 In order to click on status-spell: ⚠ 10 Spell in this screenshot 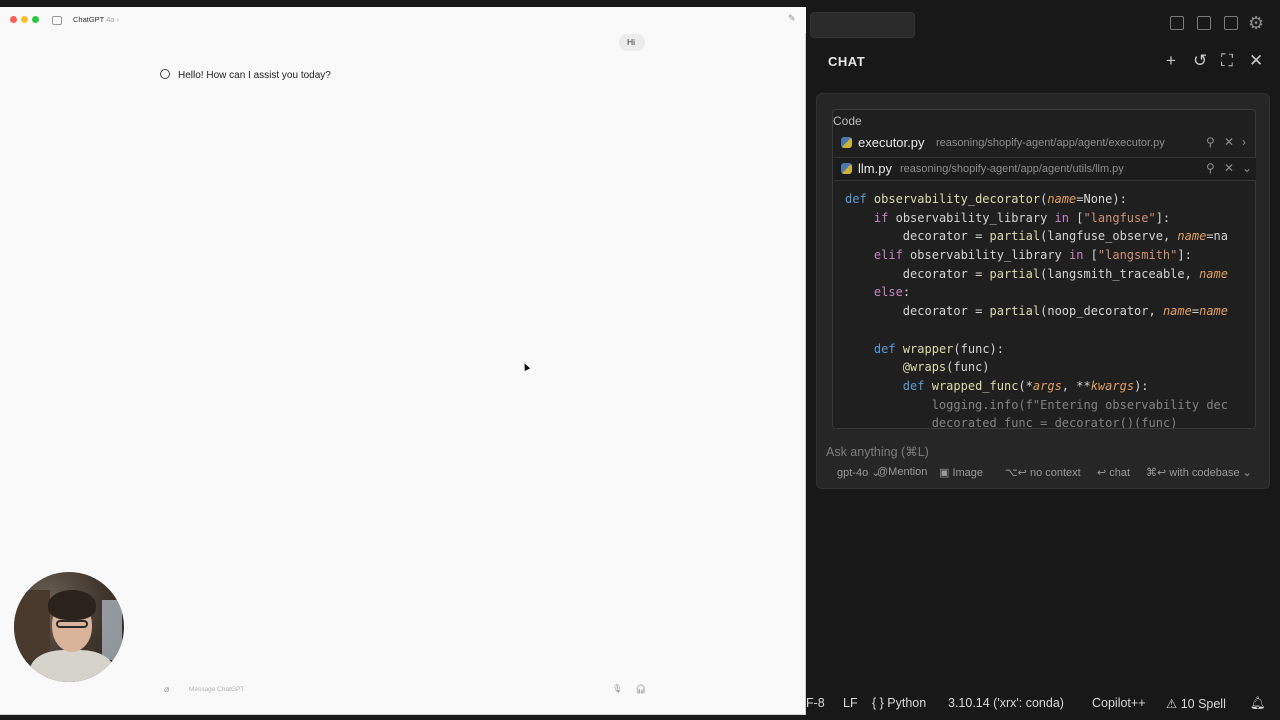, I will do `click(1196, 703)`.